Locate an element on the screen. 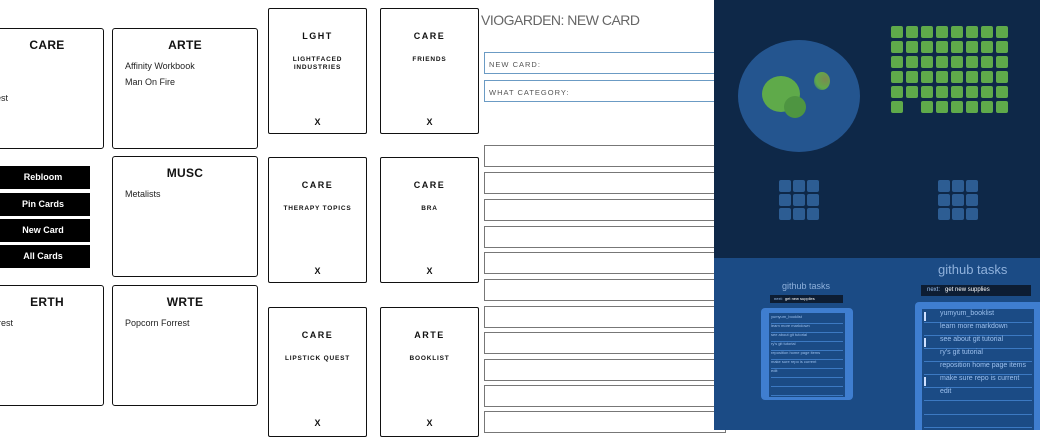  note-card: LGHT LIGHTFACED INDUSTRIES X is located at coordinates (317, 71).